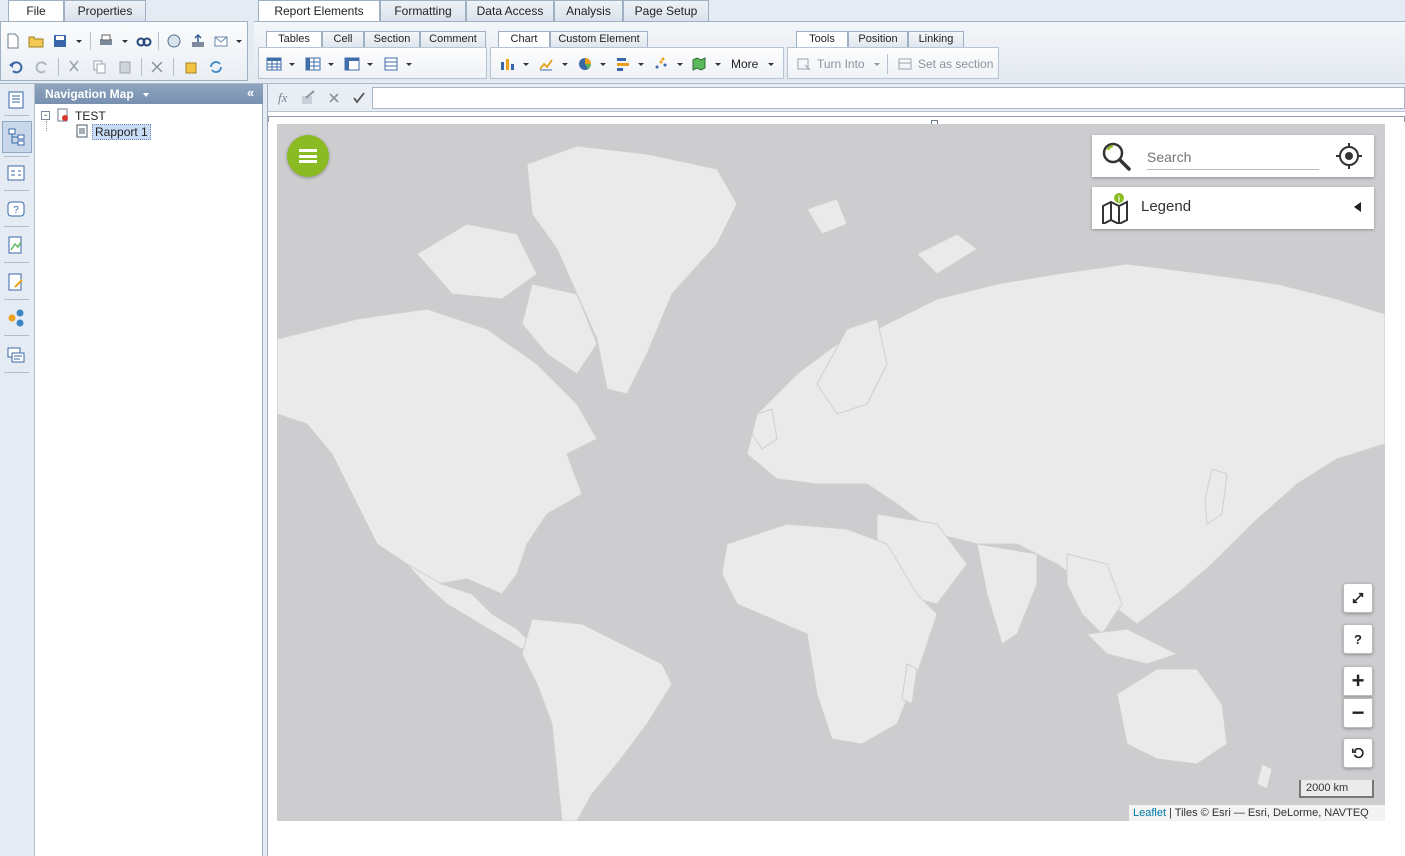 This screenshot has height=856, width=1405. I want to click on pie-chart-dropdown, so click(602, 64).